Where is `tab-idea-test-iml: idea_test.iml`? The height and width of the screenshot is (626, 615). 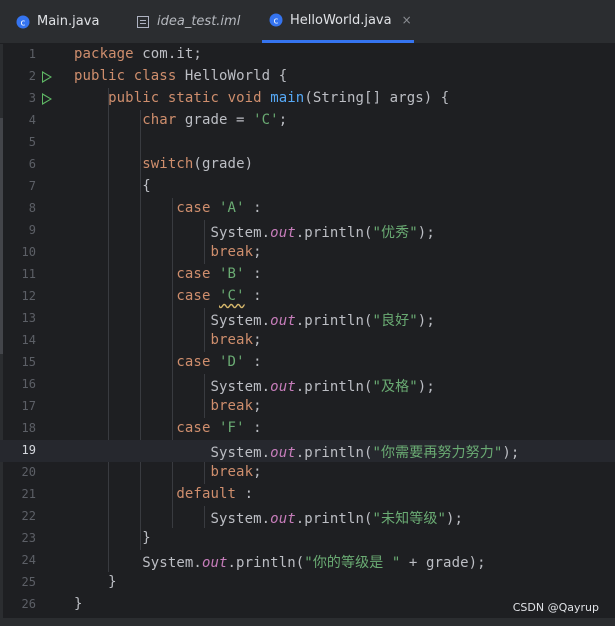
tab-idea-test-iml: idea_test.iml is located at coordinates (196, 21).